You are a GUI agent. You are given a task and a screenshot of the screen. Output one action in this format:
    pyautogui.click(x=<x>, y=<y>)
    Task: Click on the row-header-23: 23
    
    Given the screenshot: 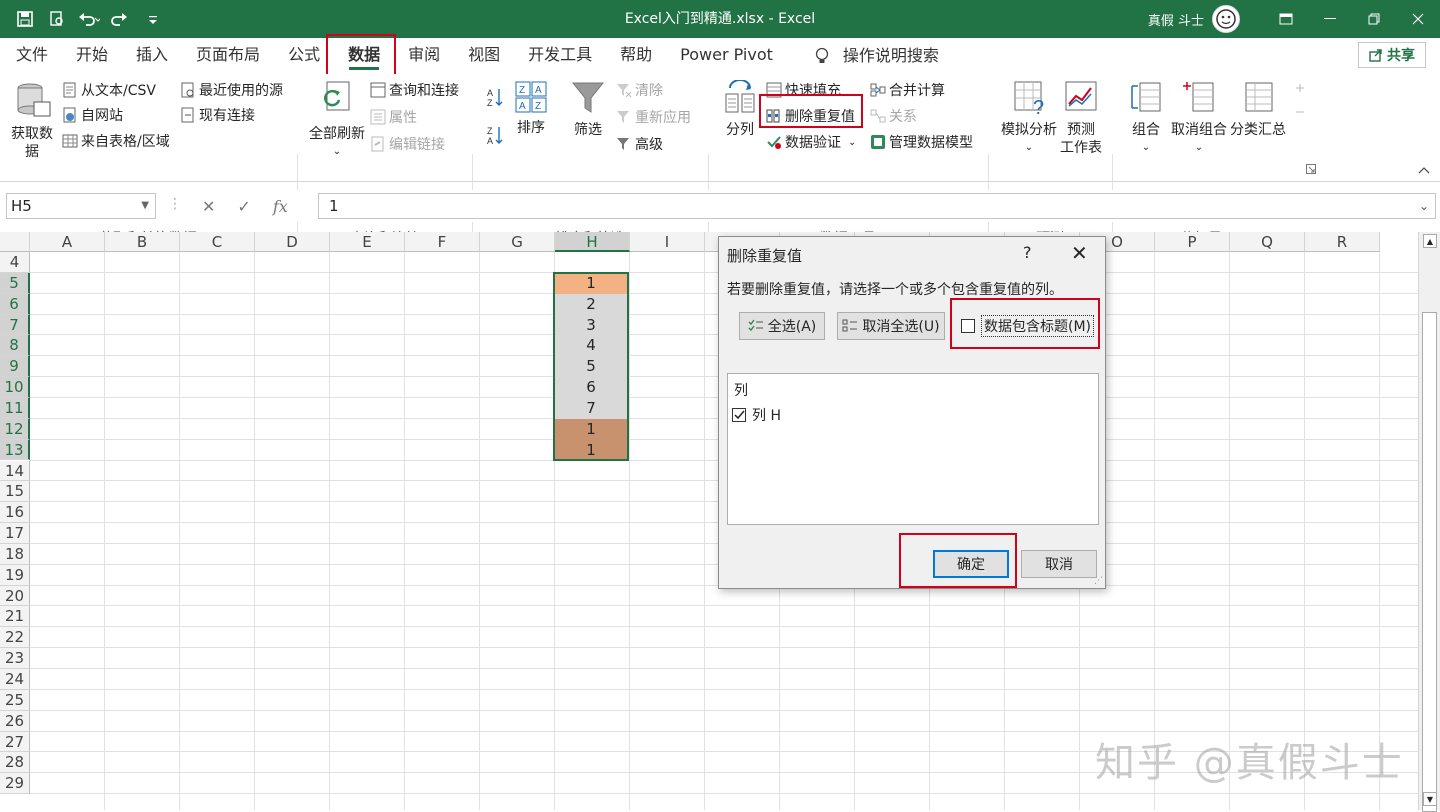 What is the action you would take?
    pyautogui.click(x=15, y=658)
    